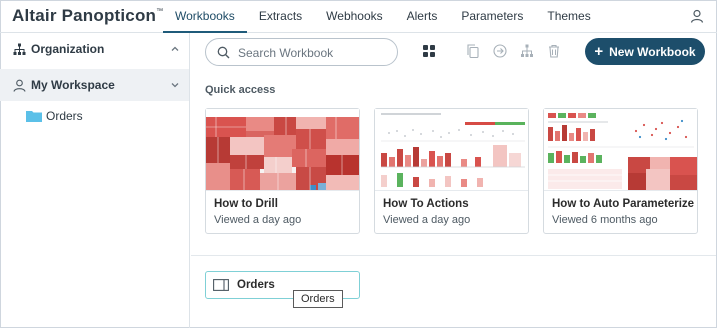 The width and height of the screenshot is (717, 328). I want to click on tab-webhooks: Webhooks, so click(354, 16).